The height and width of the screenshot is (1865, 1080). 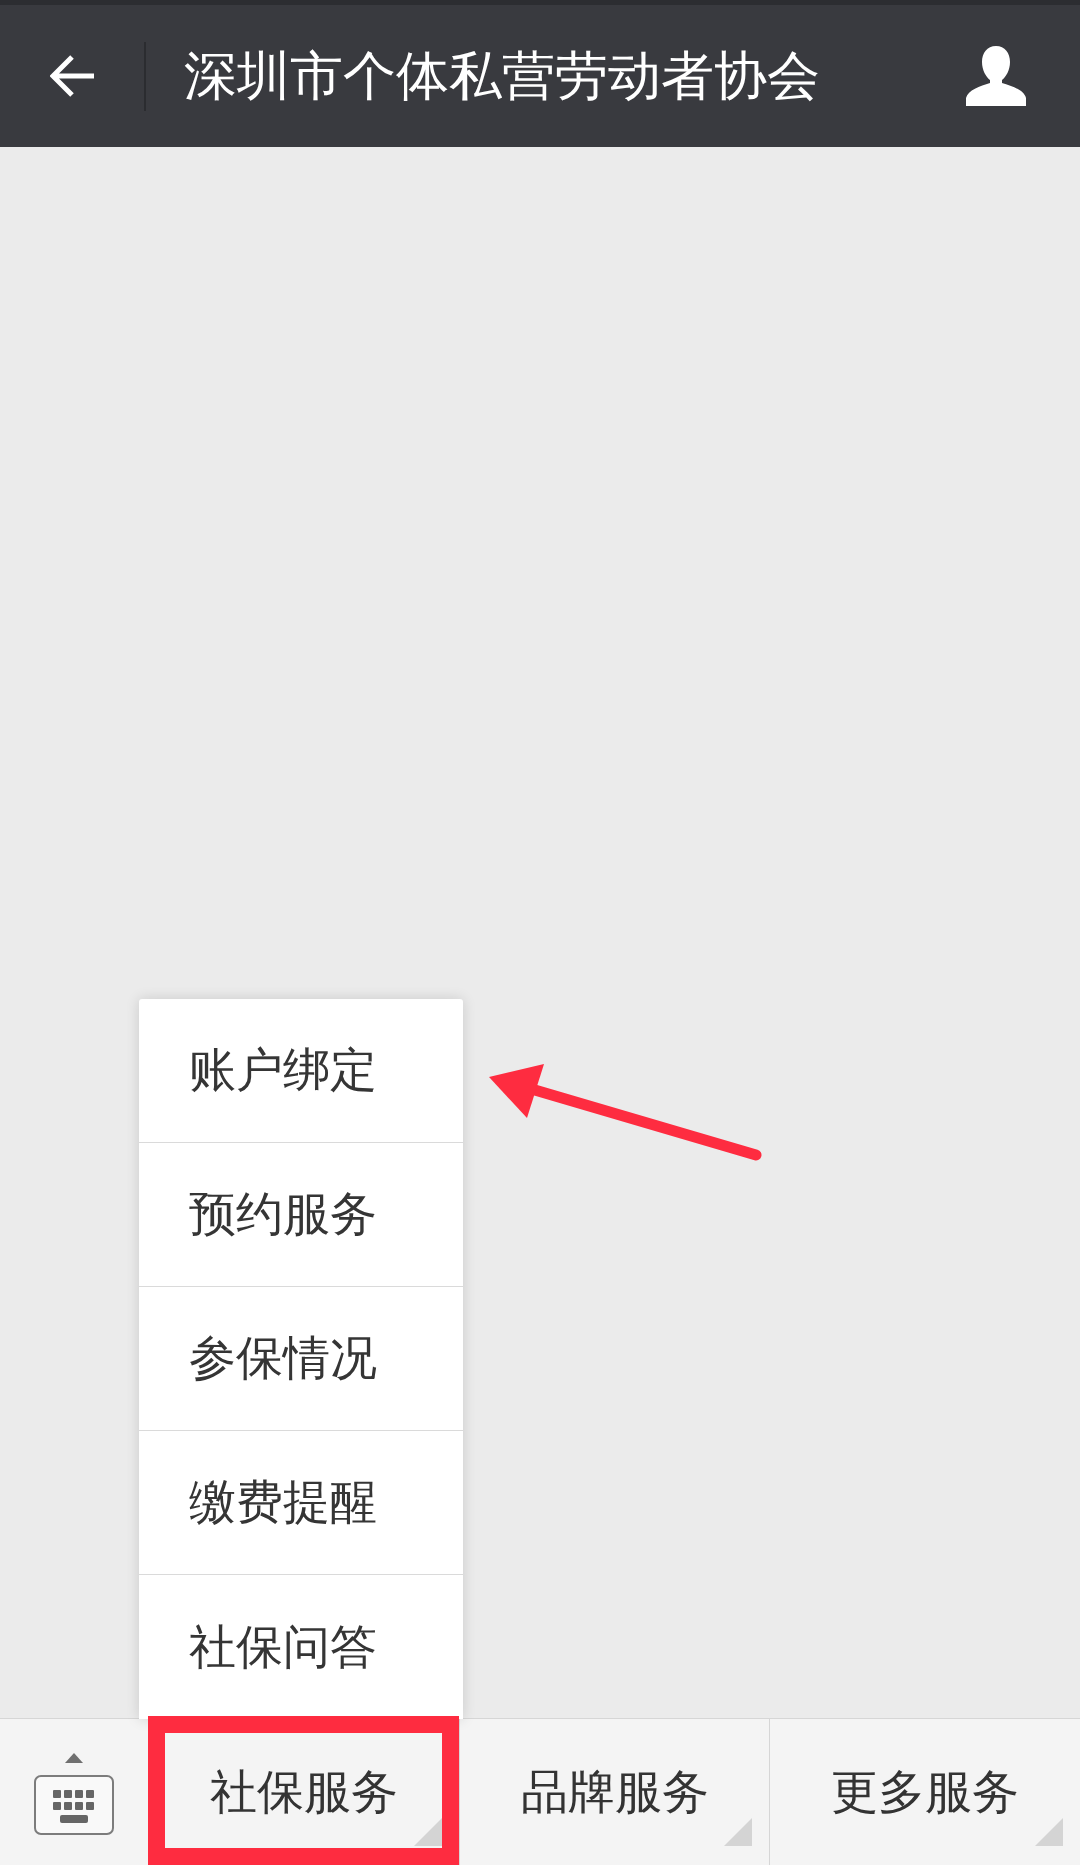 What do you see at coordinates (73, 76) in the screenshot?
I see `back-icon` at bounding box center [73, 76].